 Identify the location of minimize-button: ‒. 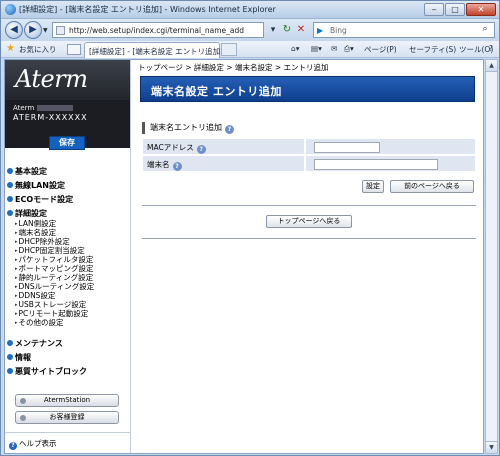
(434, 9).